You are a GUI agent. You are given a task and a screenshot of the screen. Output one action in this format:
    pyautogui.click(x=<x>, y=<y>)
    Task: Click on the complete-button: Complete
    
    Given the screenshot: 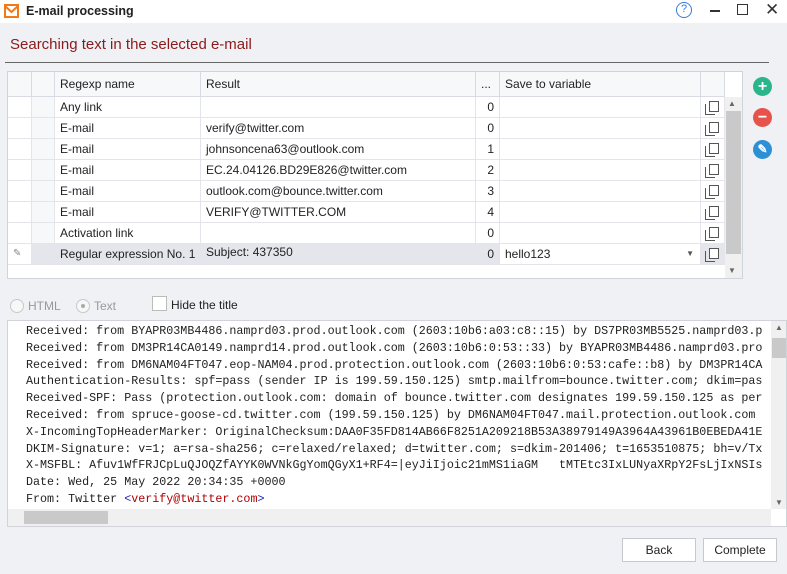 What is the action you would take?
    pyautogui.click(x=740, y=550)
    